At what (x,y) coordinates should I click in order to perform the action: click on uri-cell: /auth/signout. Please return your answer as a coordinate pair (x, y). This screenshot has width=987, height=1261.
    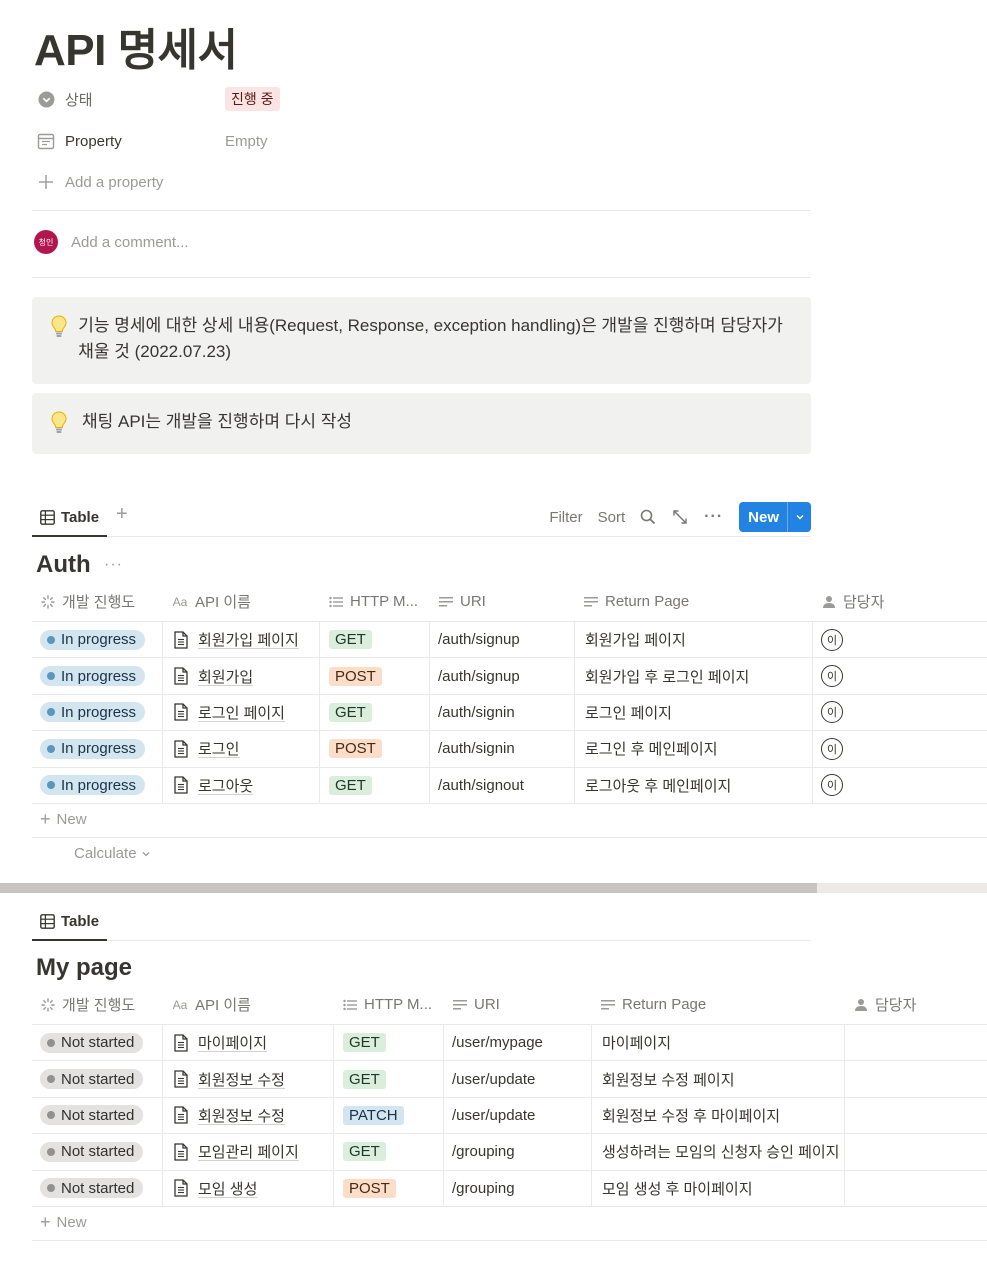
    Looking at the image, I should click on (502, 785).